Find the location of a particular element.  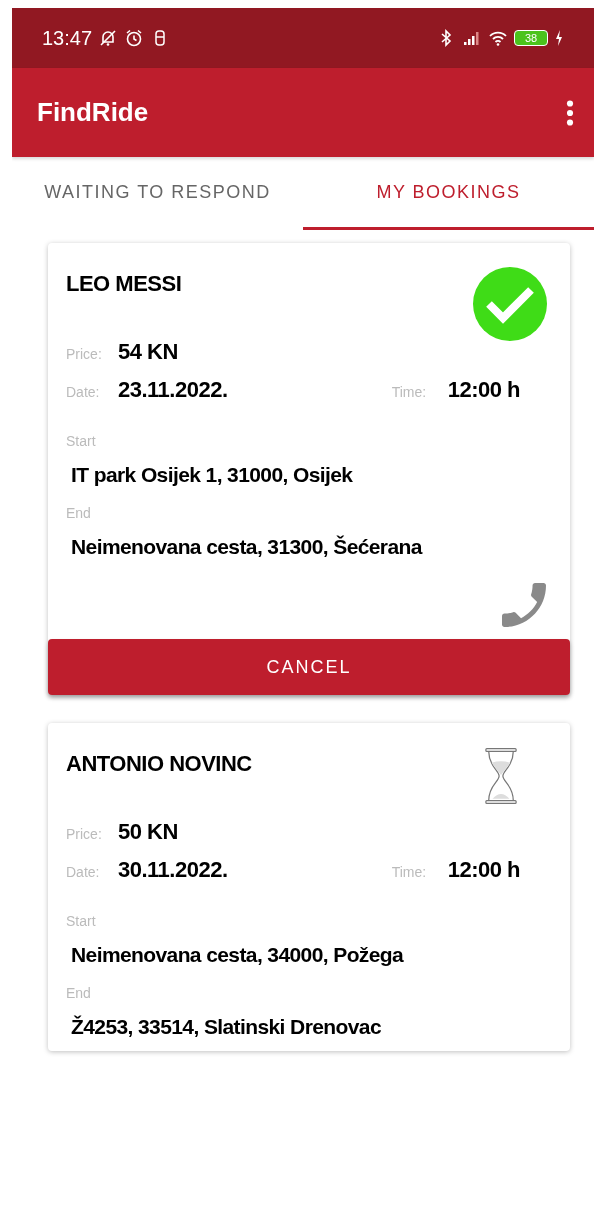

passenger-name: LEO MESSI is located at coordinates (124, 284).